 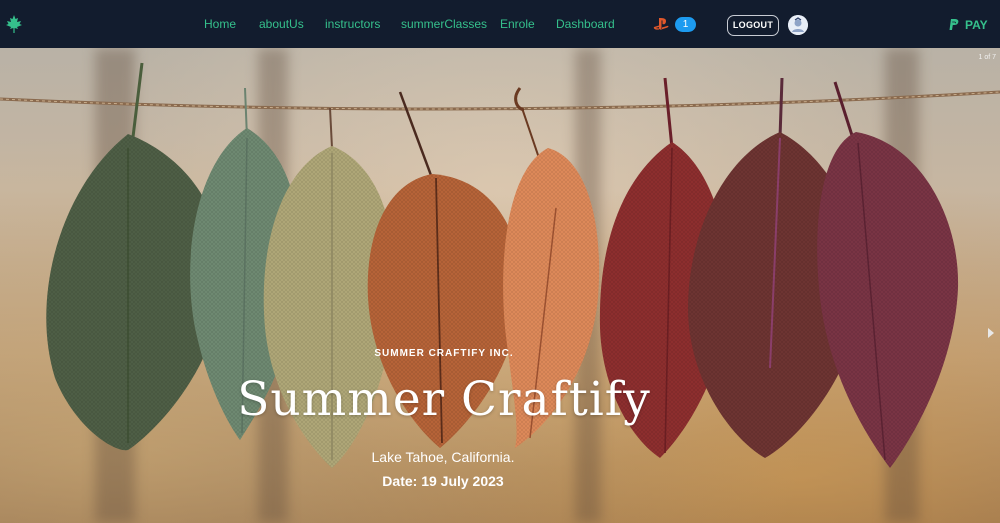 What do you see at coordinates (954, 24) in the screenshot?
I see `paypal-icon` at bounding box center [954, 24].